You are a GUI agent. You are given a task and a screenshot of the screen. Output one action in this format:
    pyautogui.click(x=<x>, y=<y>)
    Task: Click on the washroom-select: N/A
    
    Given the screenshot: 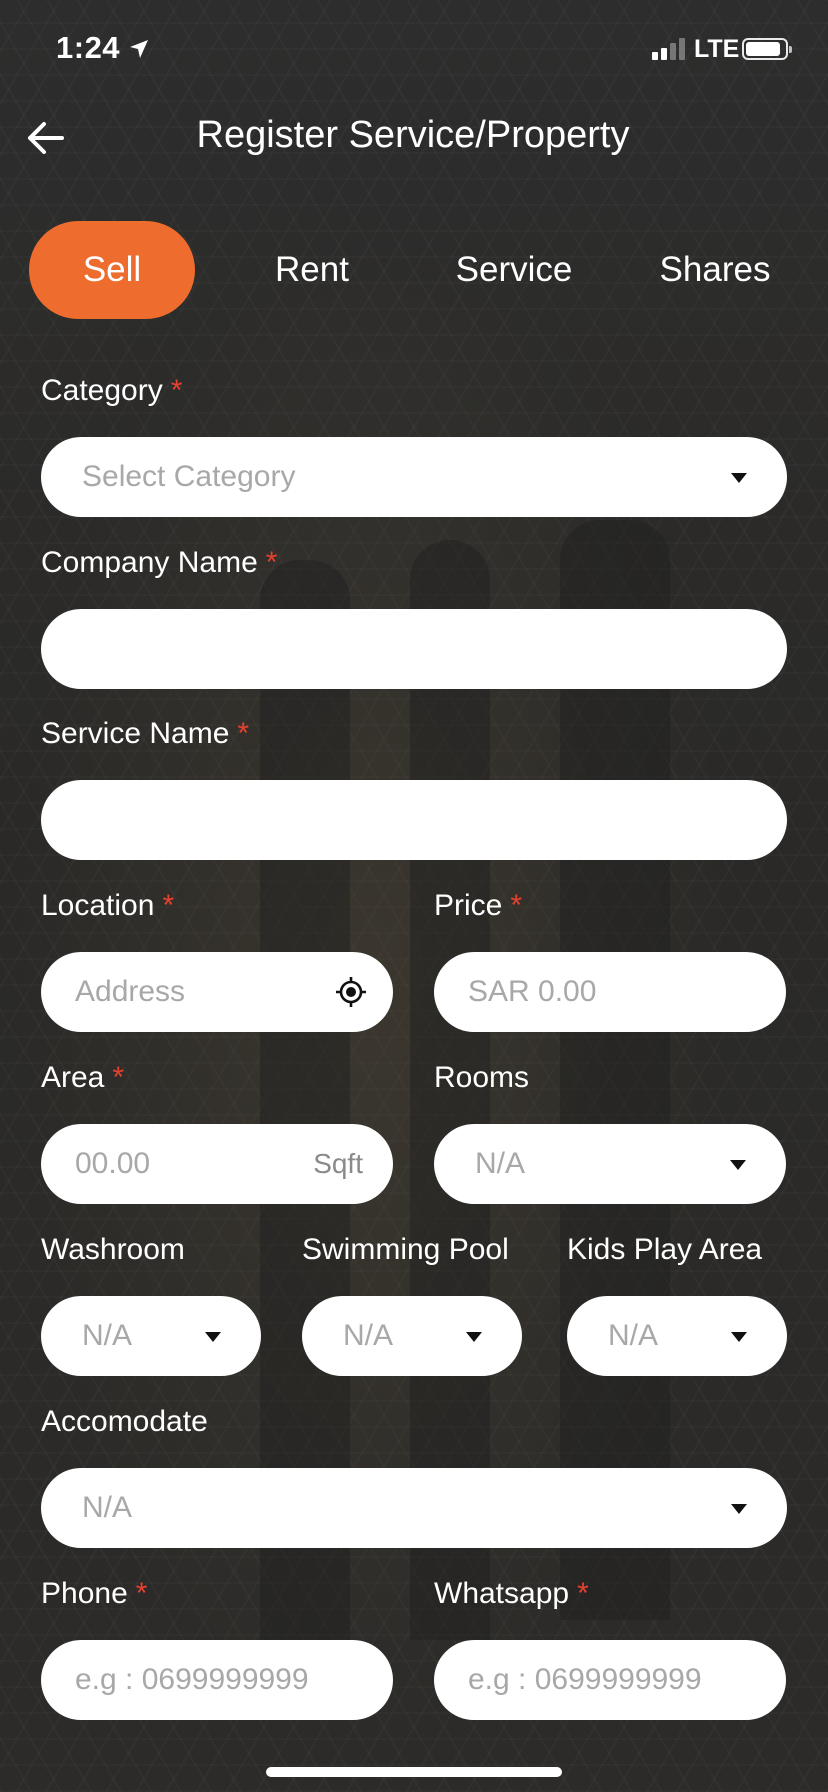 What is the action you would take?
    pyautogui.click(x=151, y=1336)
    